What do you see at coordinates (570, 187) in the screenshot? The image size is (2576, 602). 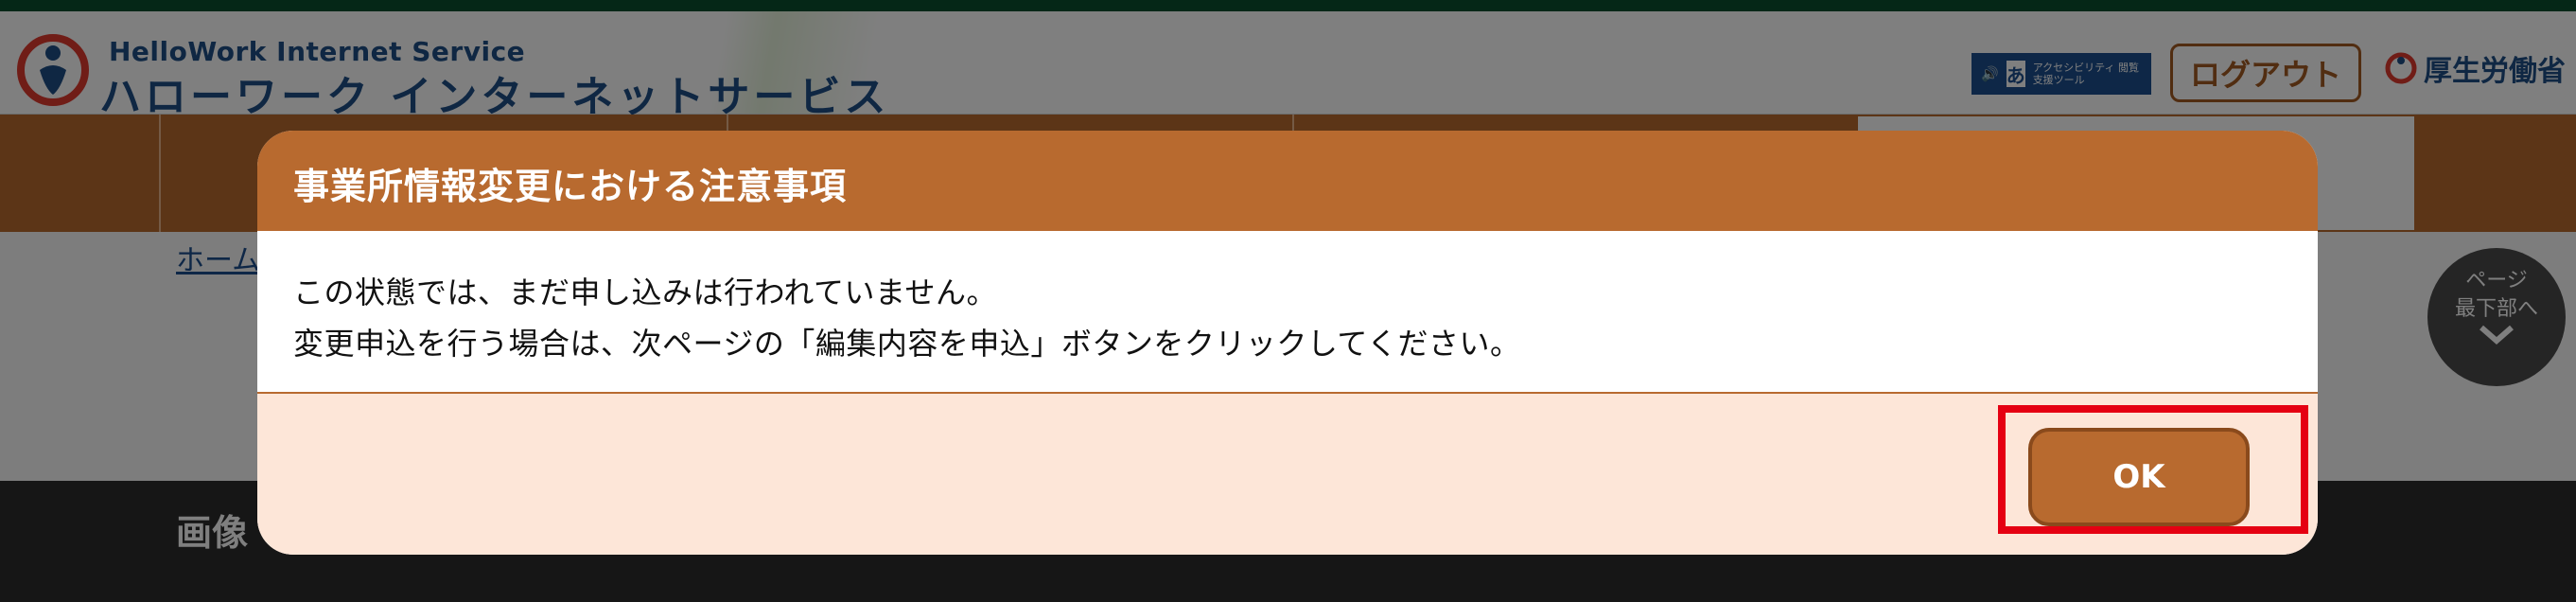 I see `dialog-title: 事業所情報変更における注意事項` at bounding box center [570, 187].